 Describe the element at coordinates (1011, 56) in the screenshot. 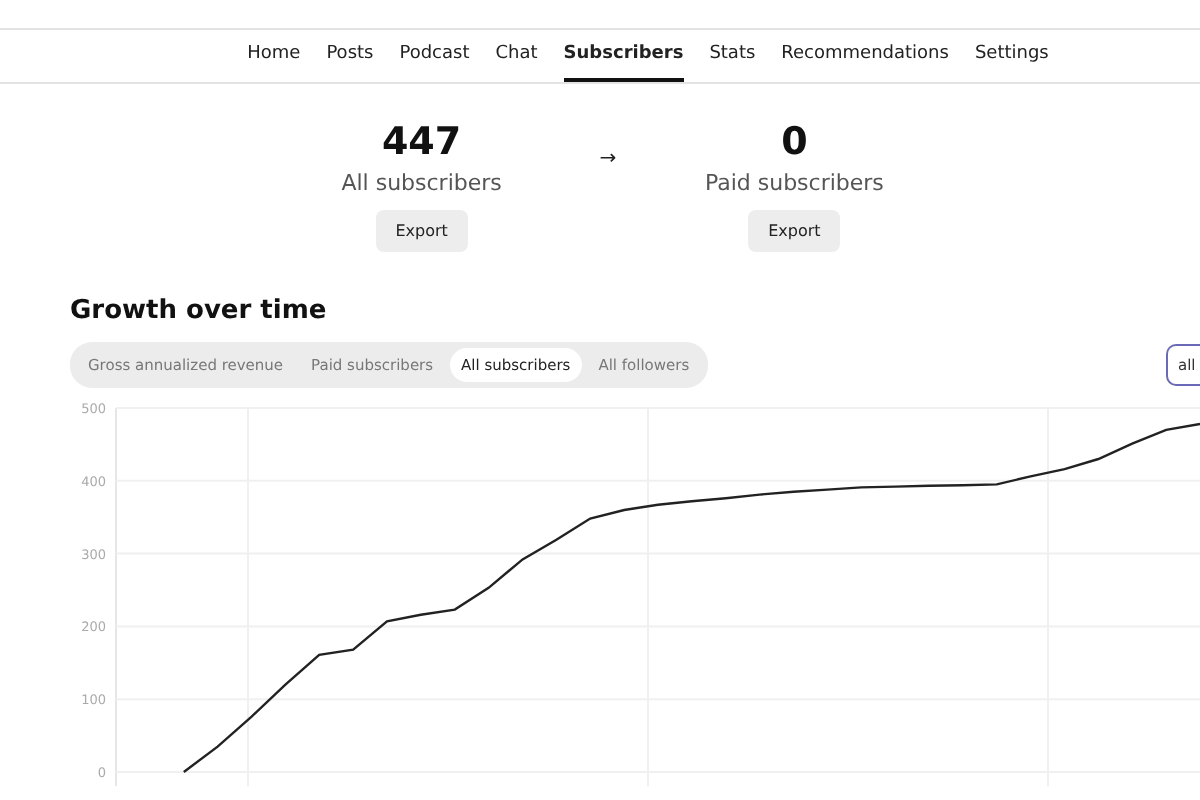

I see `nav-tab: Settings` at that location.